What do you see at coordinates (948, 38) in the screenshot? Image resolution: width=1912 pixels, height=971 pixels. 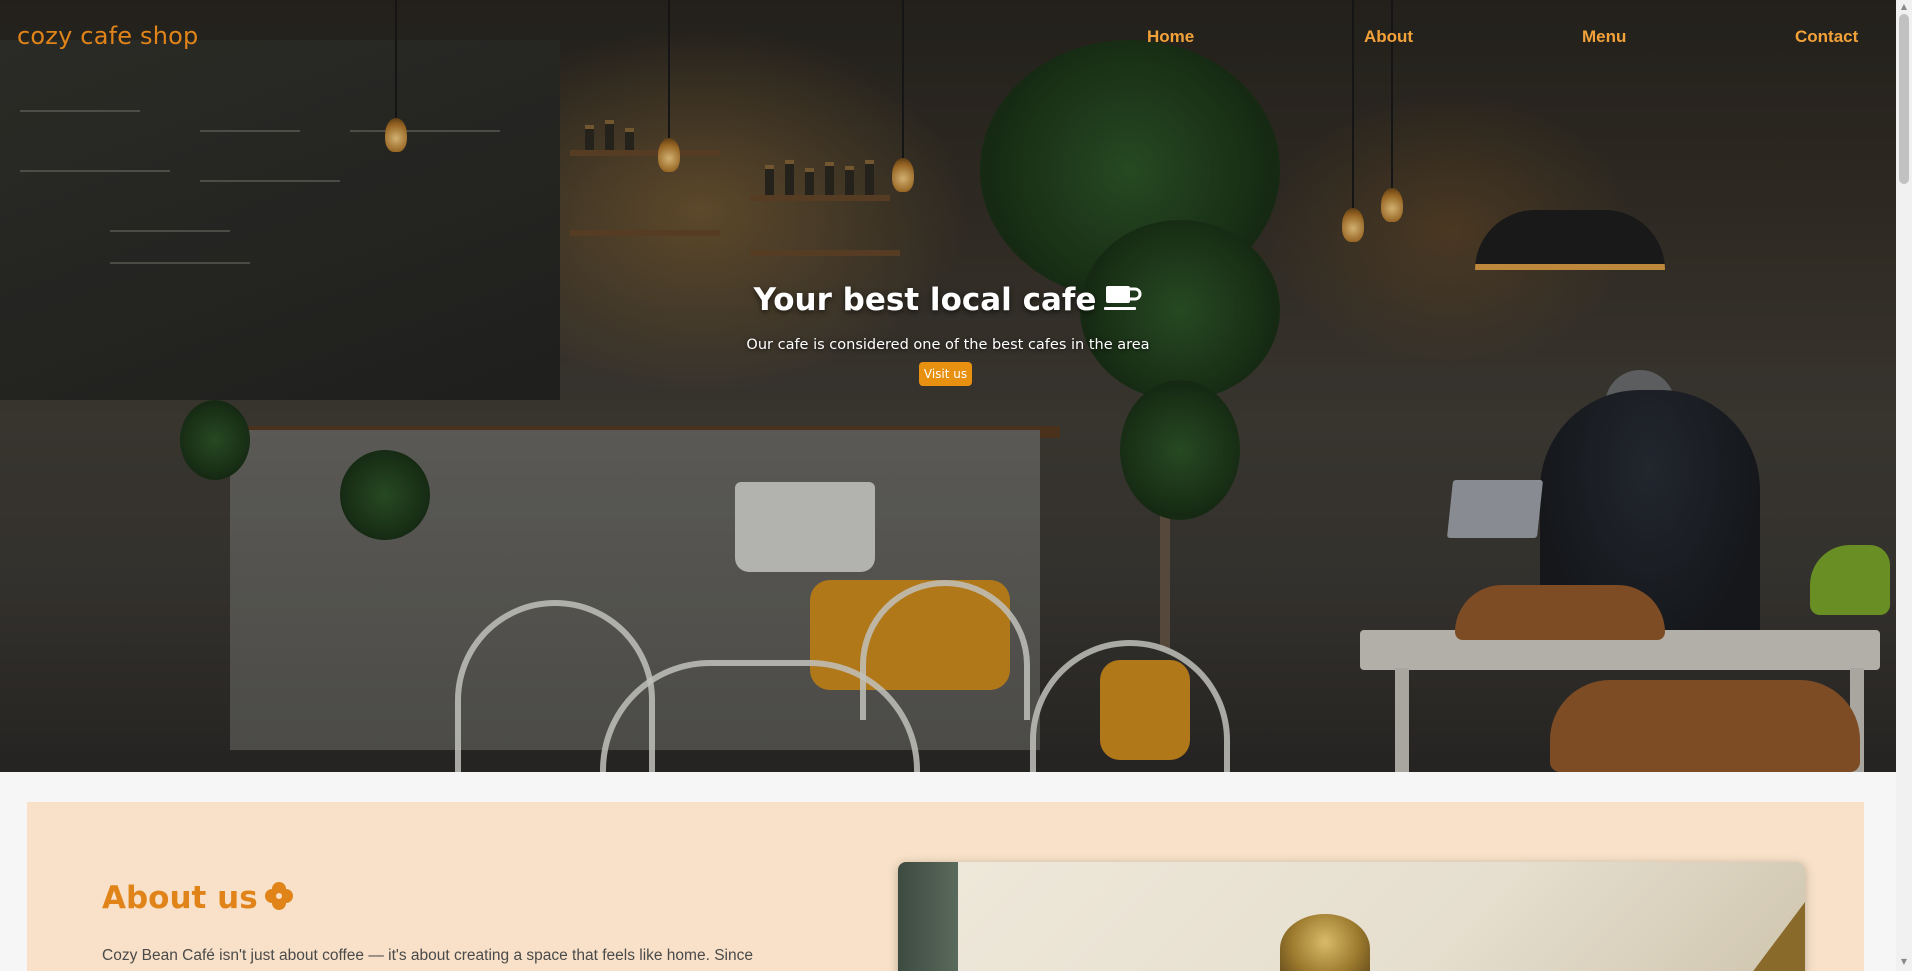 I see `top-navigation: cozy cafe shop Home About Menu Contact` at bounding box center [948, 38].